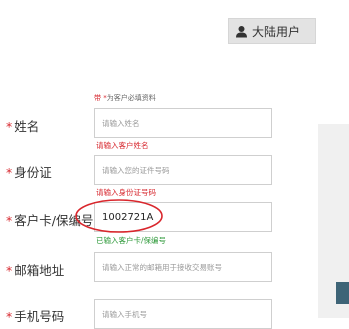 The height and width of the screenshot is (329, 349). What do you see at coordinates (241, 31) in the screenshot?
I see `user-icon` at bounding box center [241, 31].